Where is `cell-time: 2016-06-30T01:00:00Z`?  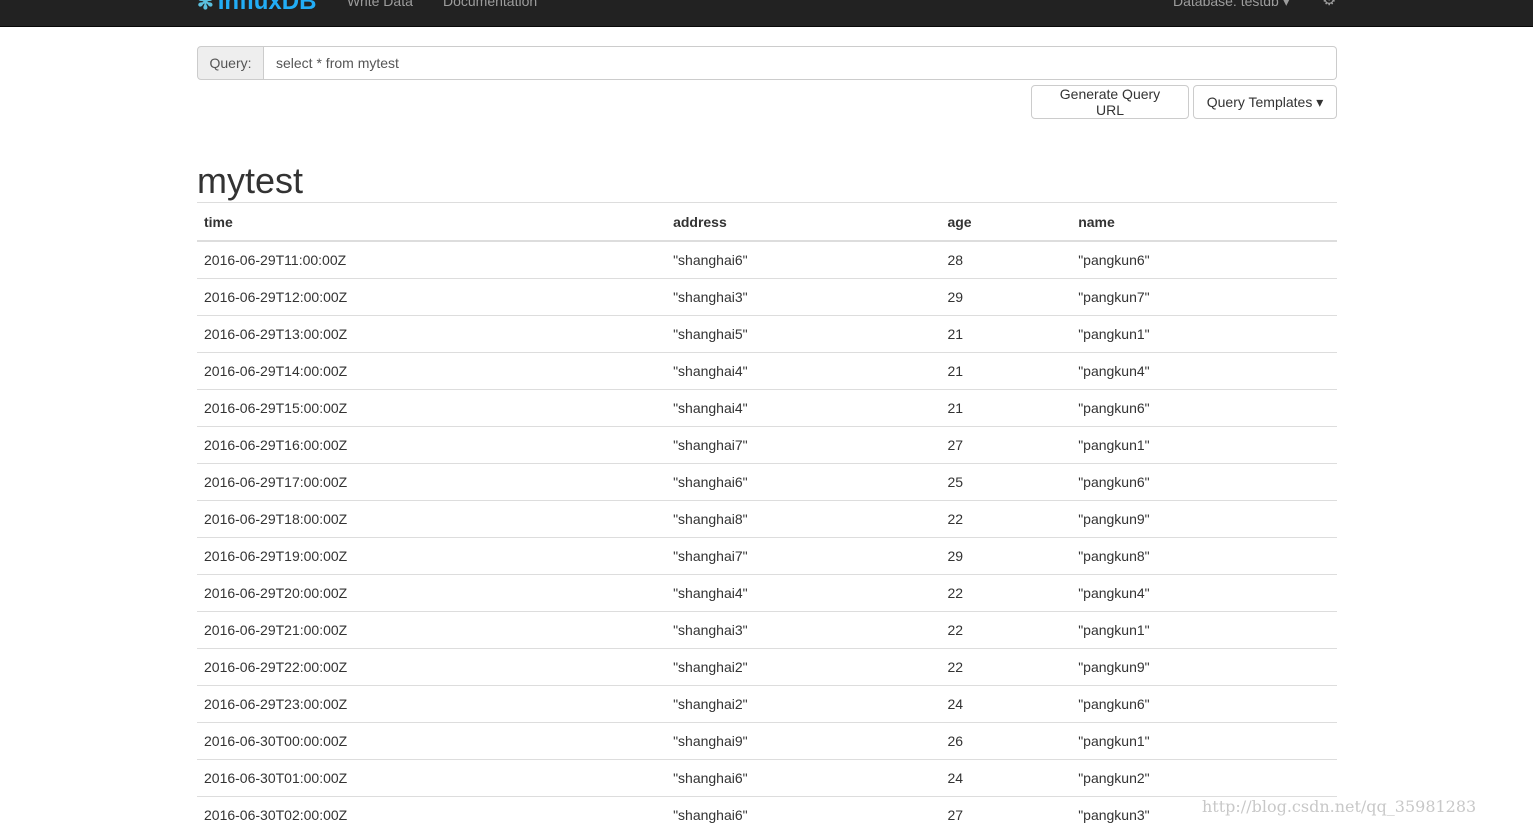
cell-time: 2016-06-30T01:00:00Z is located at coordinates (431, 778).